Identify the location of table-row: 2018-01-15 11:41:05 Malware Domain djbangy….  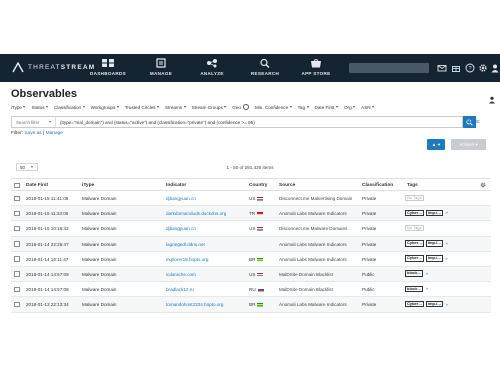
(251, 199).